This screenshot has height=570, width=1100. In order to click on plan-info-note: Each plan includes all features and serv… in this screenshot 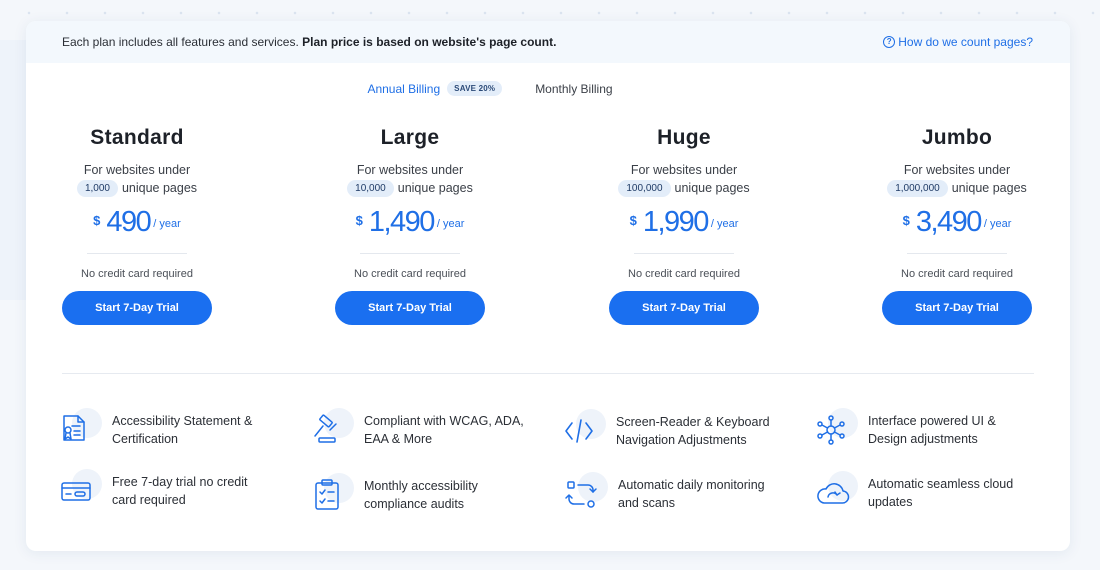, I will do `click(309, 42)`.